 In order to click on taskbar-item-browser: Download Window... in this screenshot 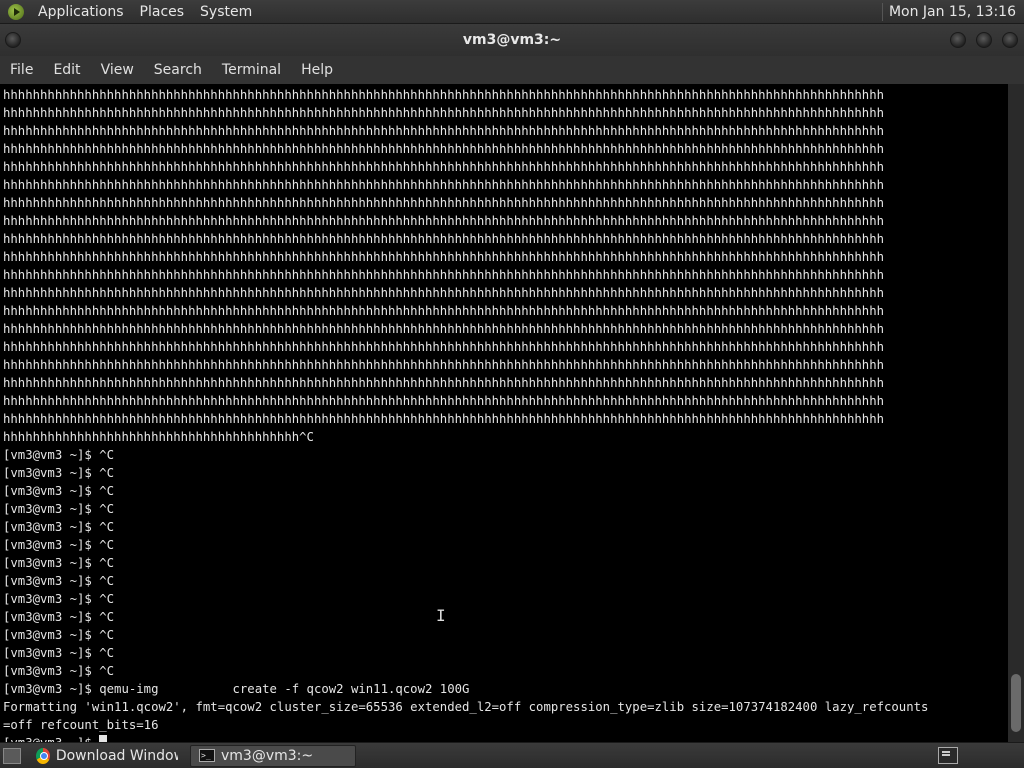, I will do `click(107, 756)`.